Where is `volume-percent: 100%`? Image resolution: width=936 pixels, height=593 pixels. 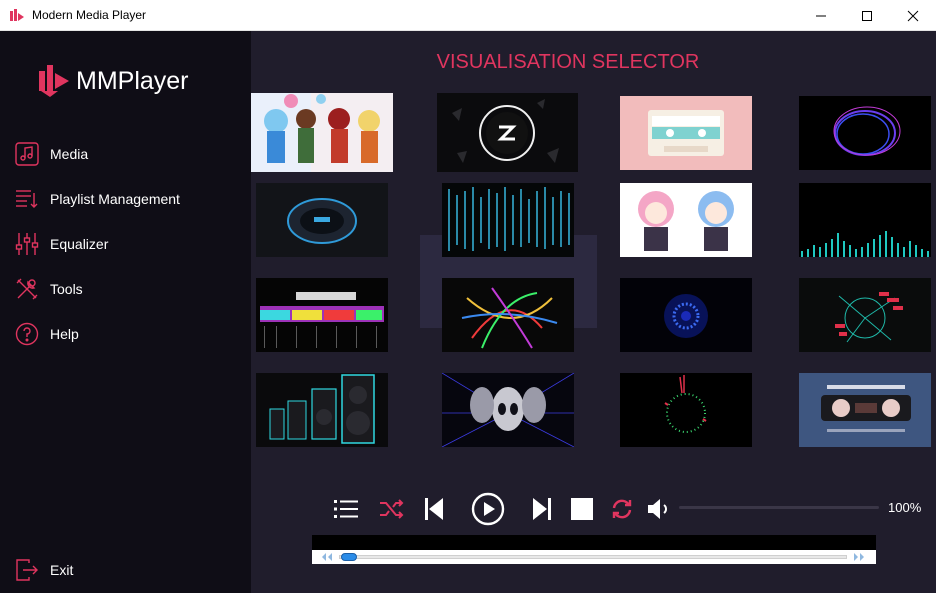
volume-percent: 100% is located at coordinates (905, 507).